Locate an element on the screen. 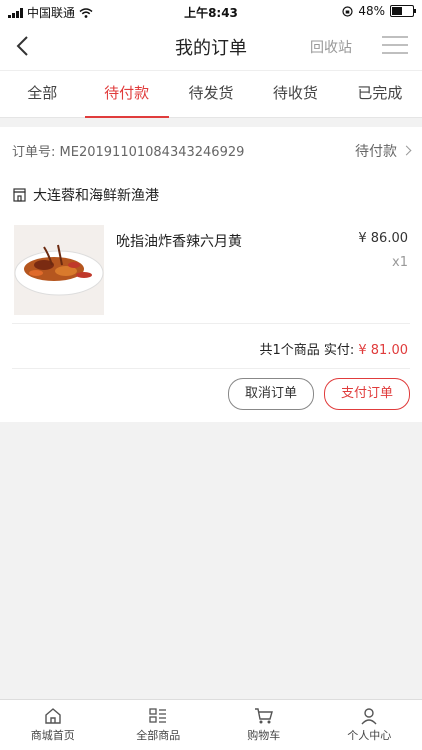 Image resolution: width=422 pixels, height=750 pixels. bottom-tab-label: 全部商品 is located at coordinates (158, 735).